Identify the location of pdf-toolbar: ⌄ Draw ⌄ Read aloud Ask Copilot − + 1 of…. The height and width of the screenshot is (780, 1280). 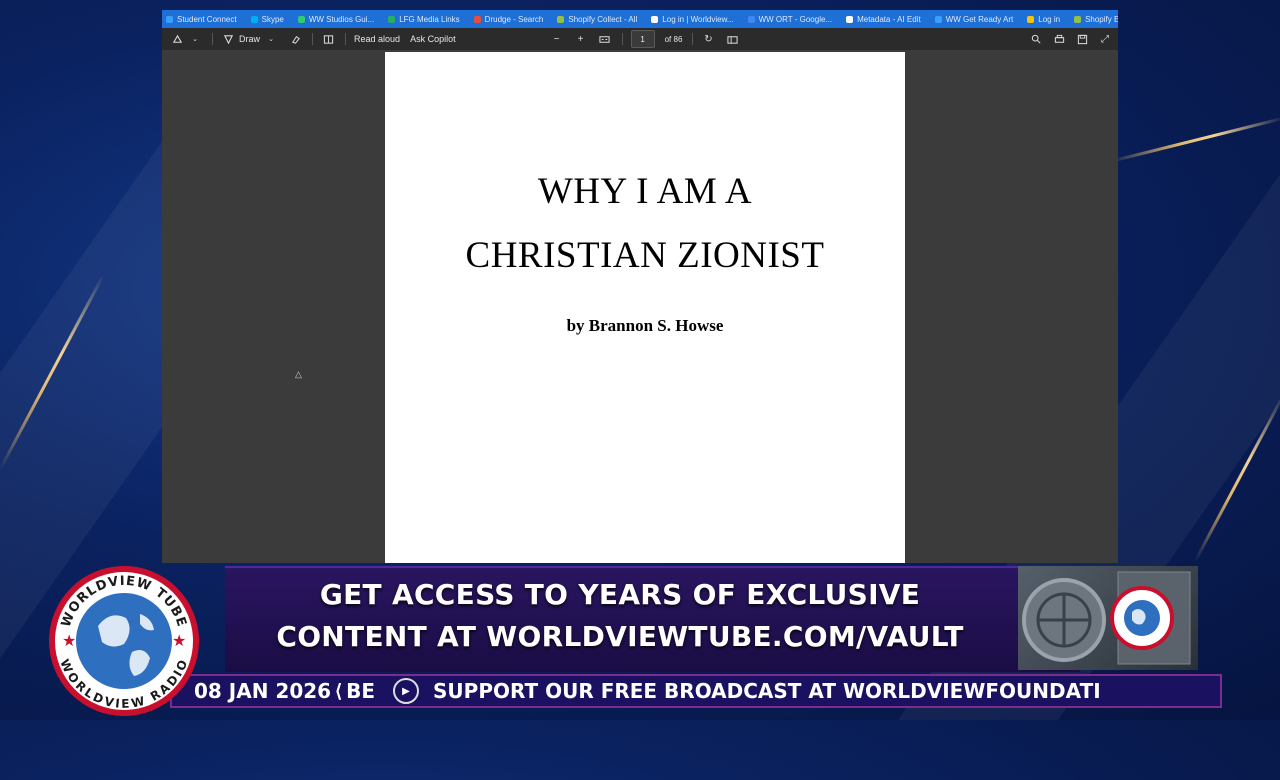
(640, 39).